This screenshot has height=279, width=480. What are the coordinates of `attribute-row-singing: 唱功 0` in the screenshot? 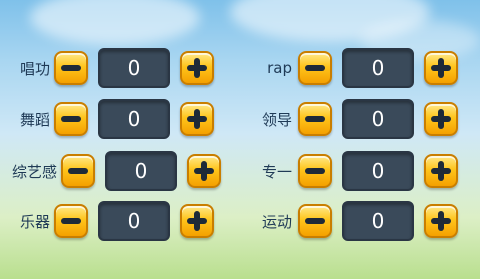 It's located at (112, 68).